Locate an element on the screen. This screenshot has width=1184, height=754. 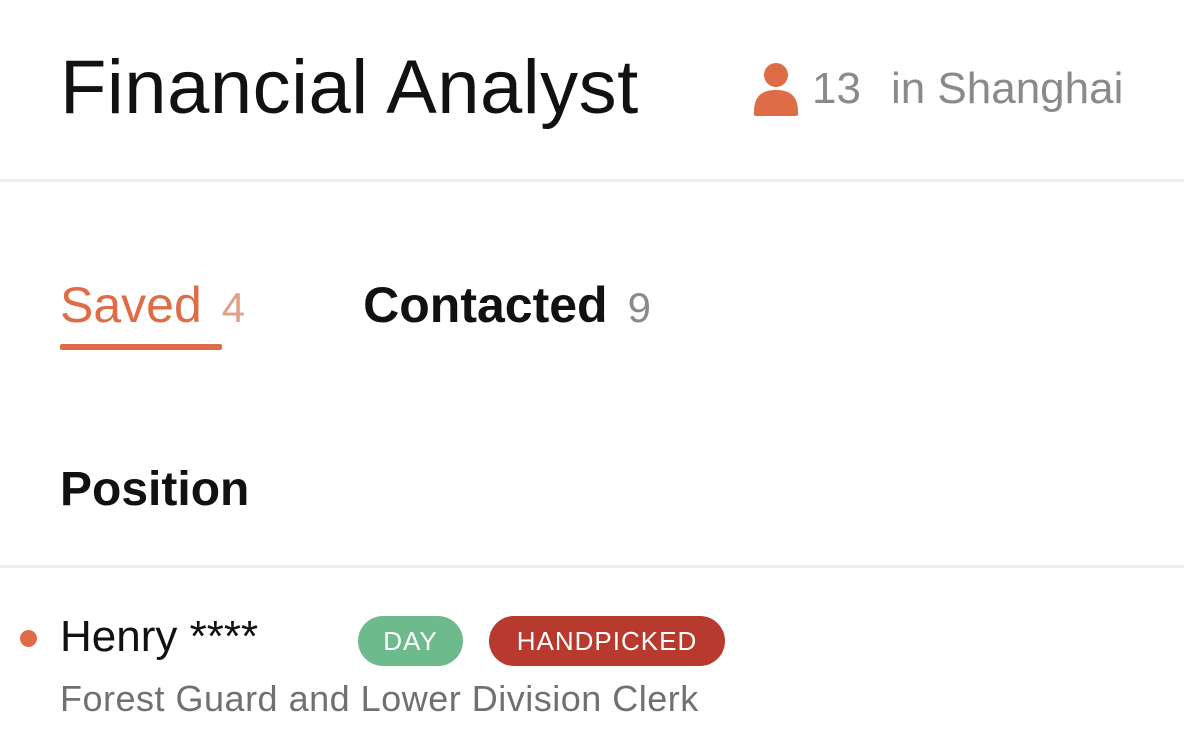
job-location: in Shanghai is located at coordinates (1007, 88).